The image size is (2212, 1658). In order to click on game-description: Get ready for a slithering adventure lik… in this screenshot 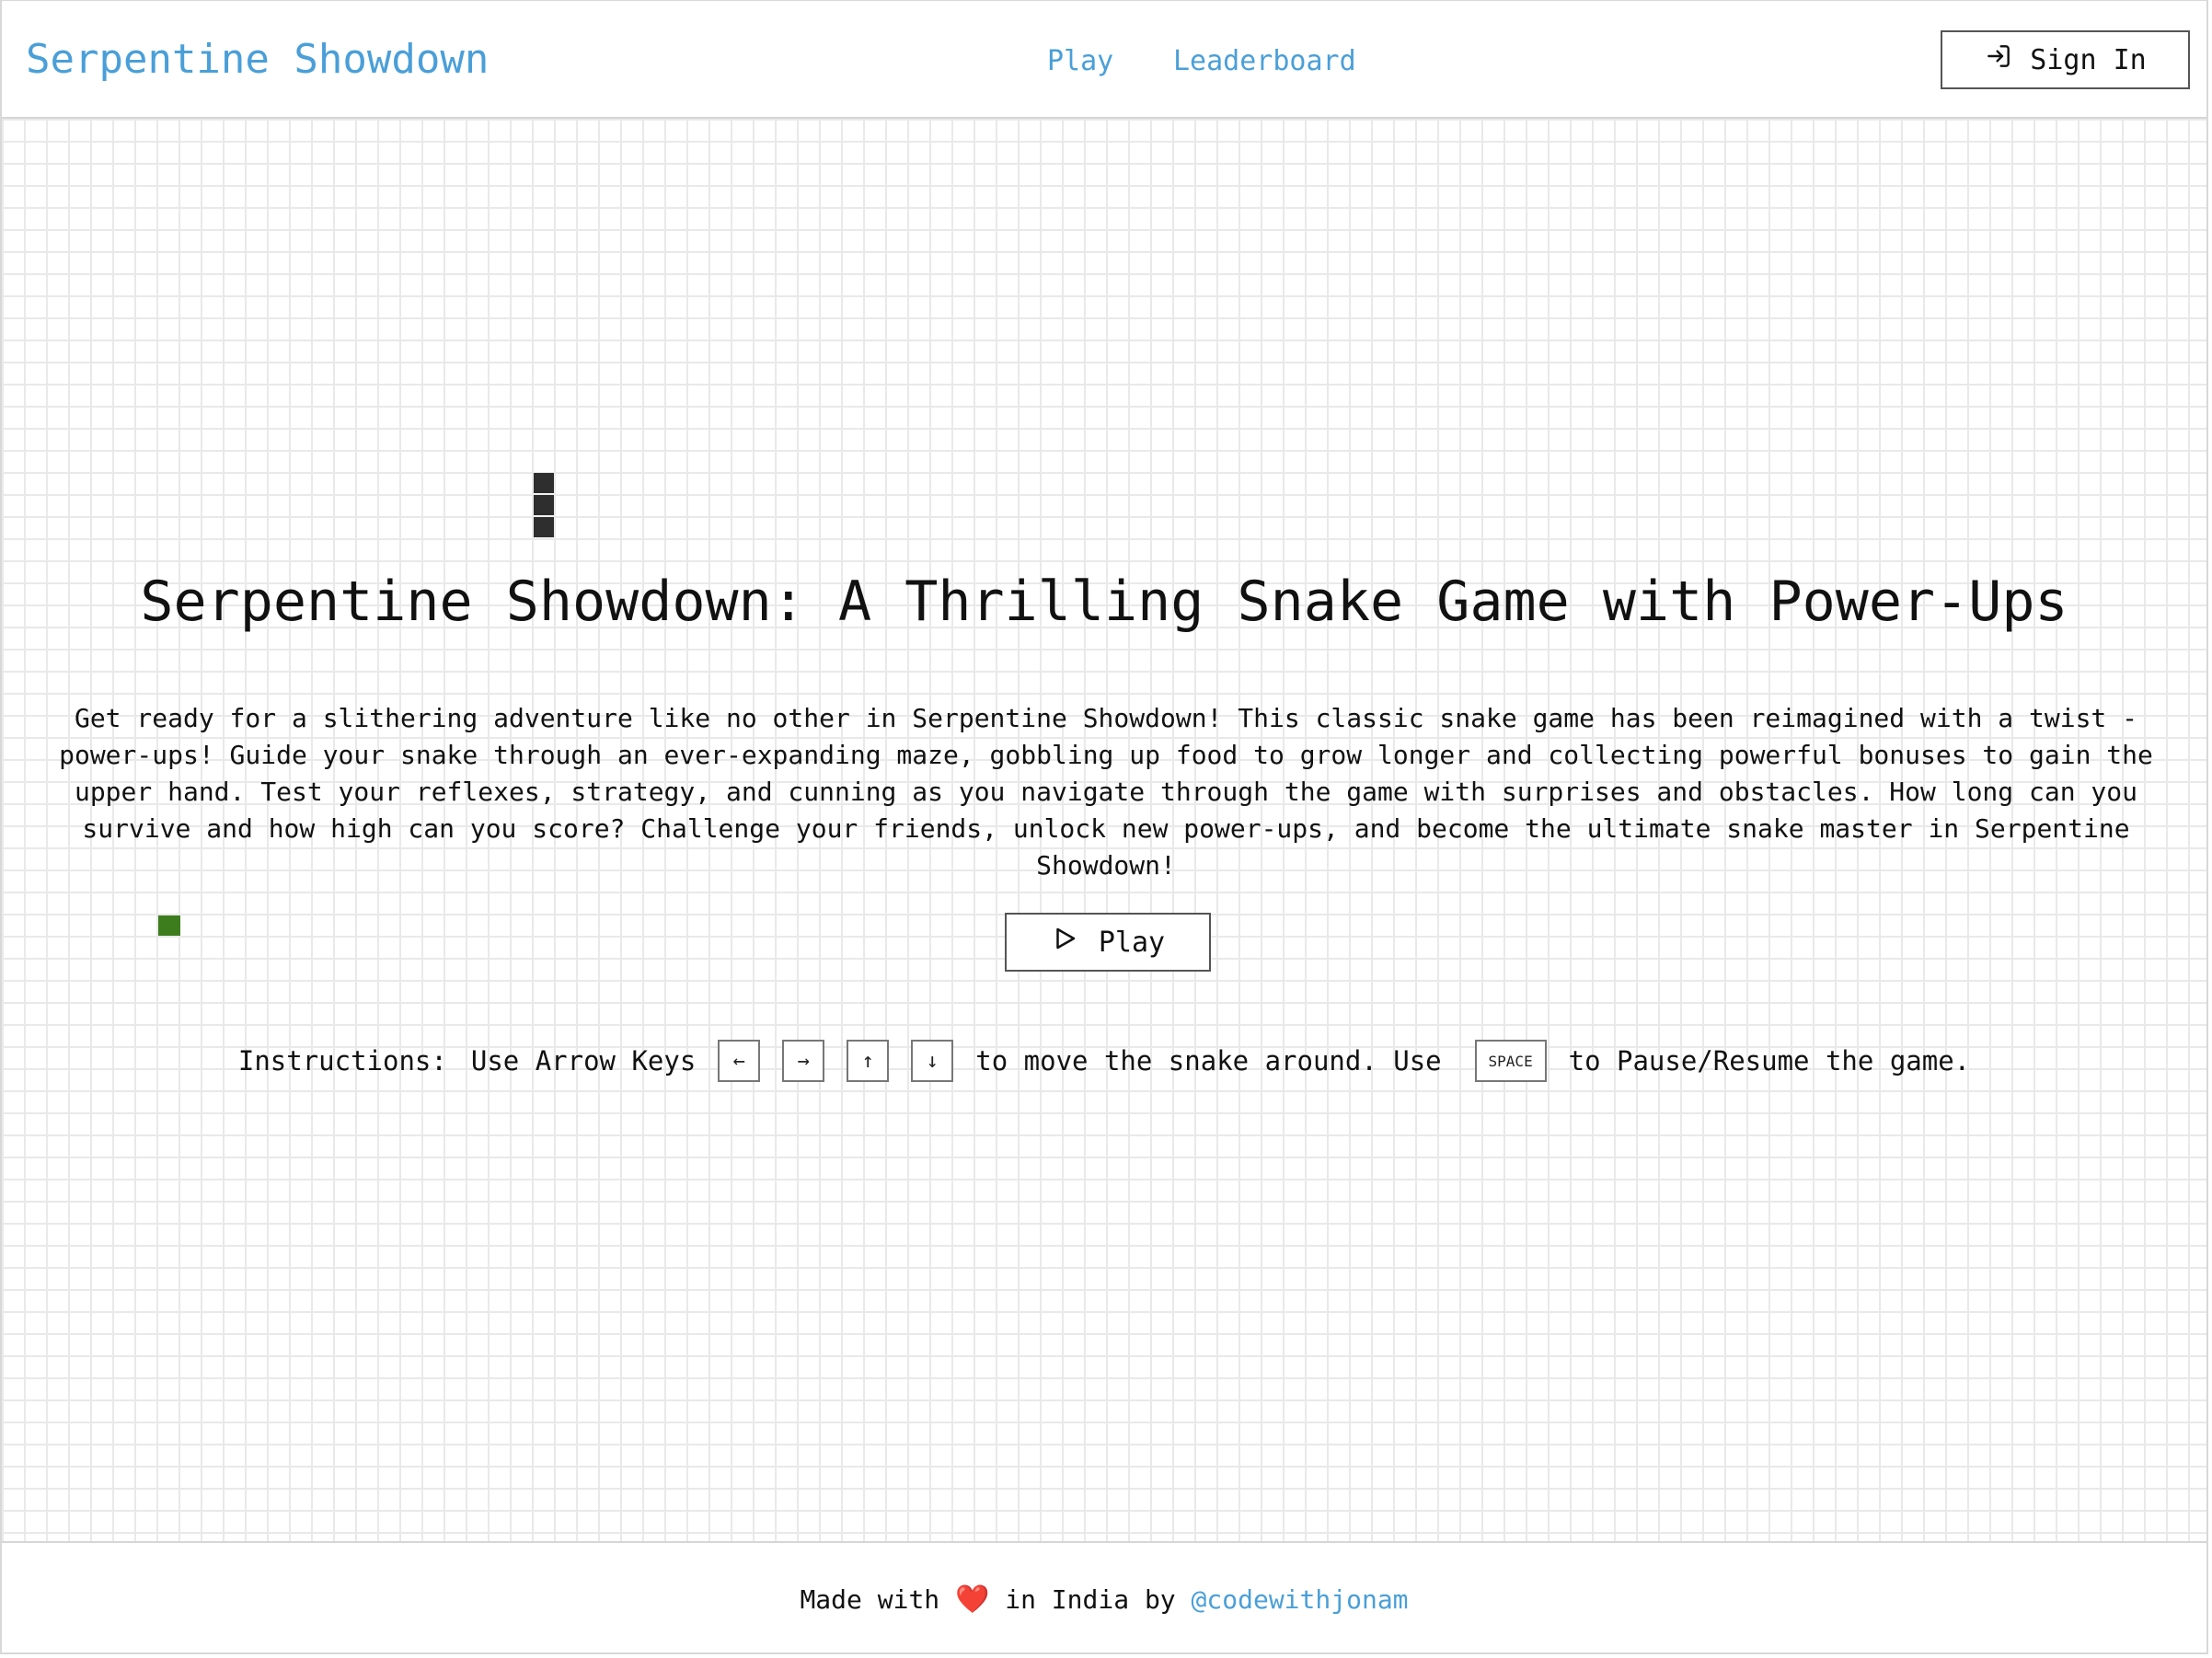, I will do `click(1106, 792)`.